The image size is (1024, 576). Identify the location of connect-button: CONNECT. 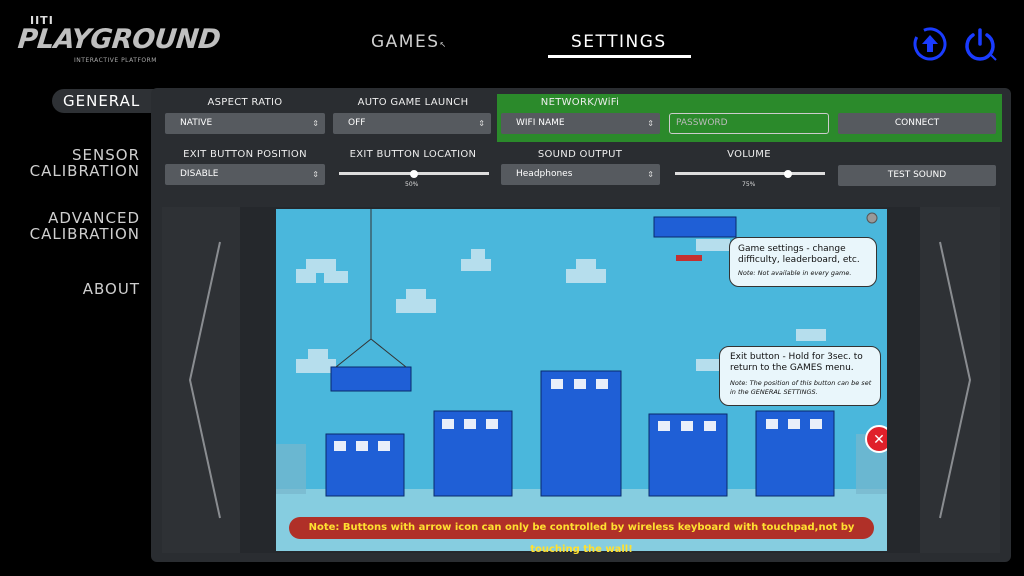
(917, 123).